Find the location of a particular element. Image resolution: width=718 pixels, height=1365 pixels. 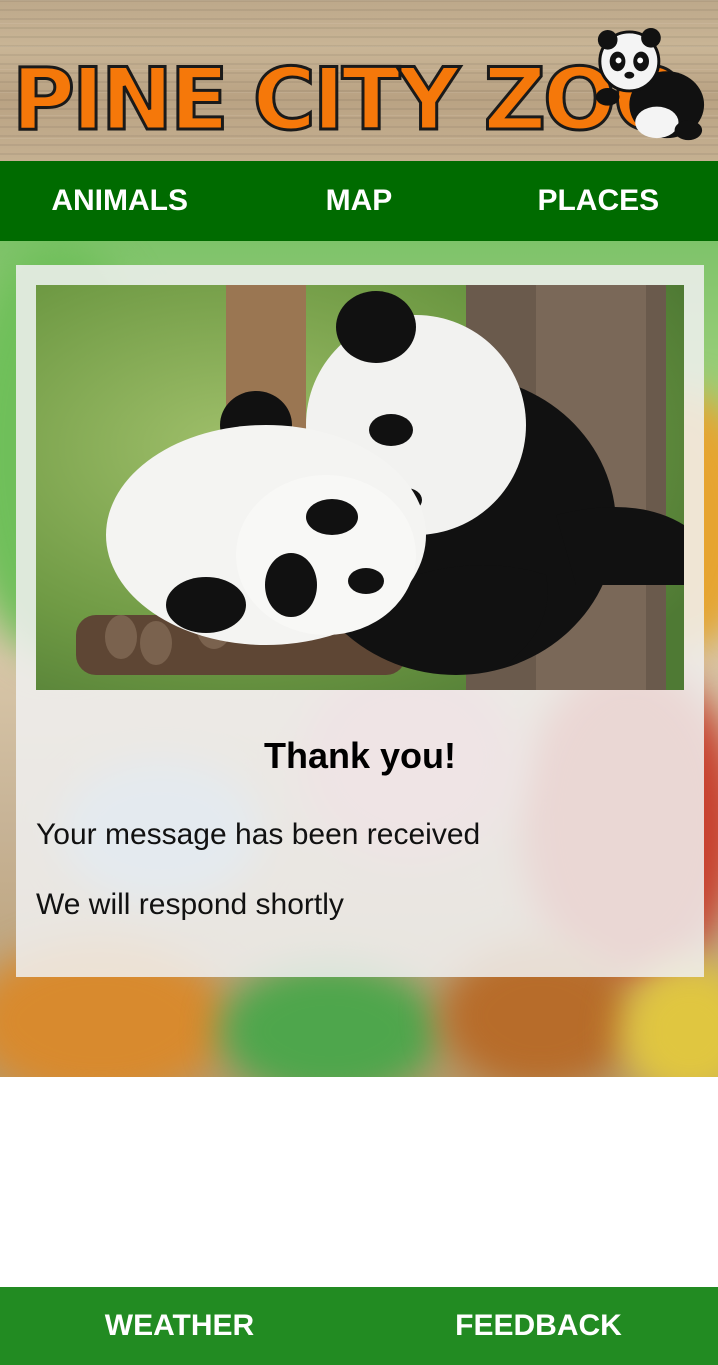

site-logo-text: PINE CITY ZOO is located at coordinates (348, 100).